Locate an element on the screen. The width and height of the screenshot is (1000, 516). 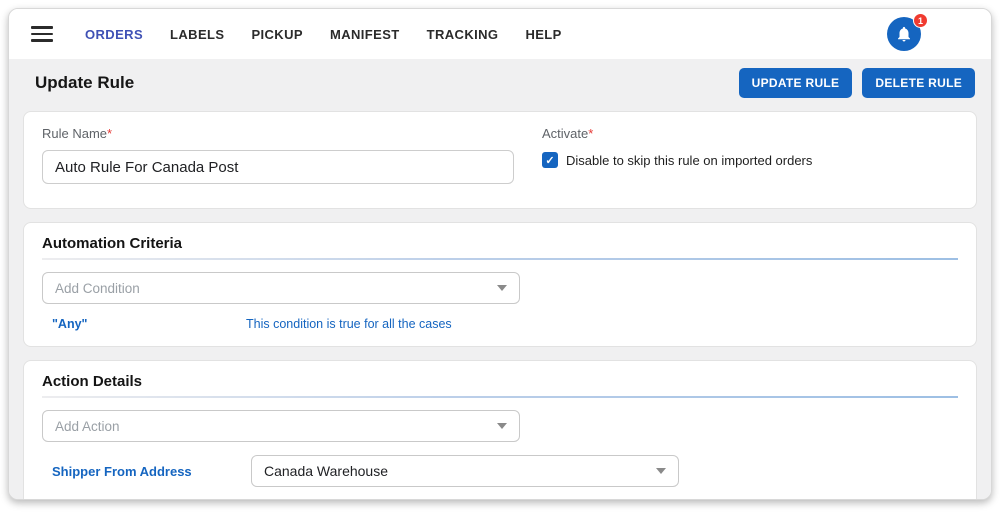
page-title: Update Rule is located at coordinates (85, 82).